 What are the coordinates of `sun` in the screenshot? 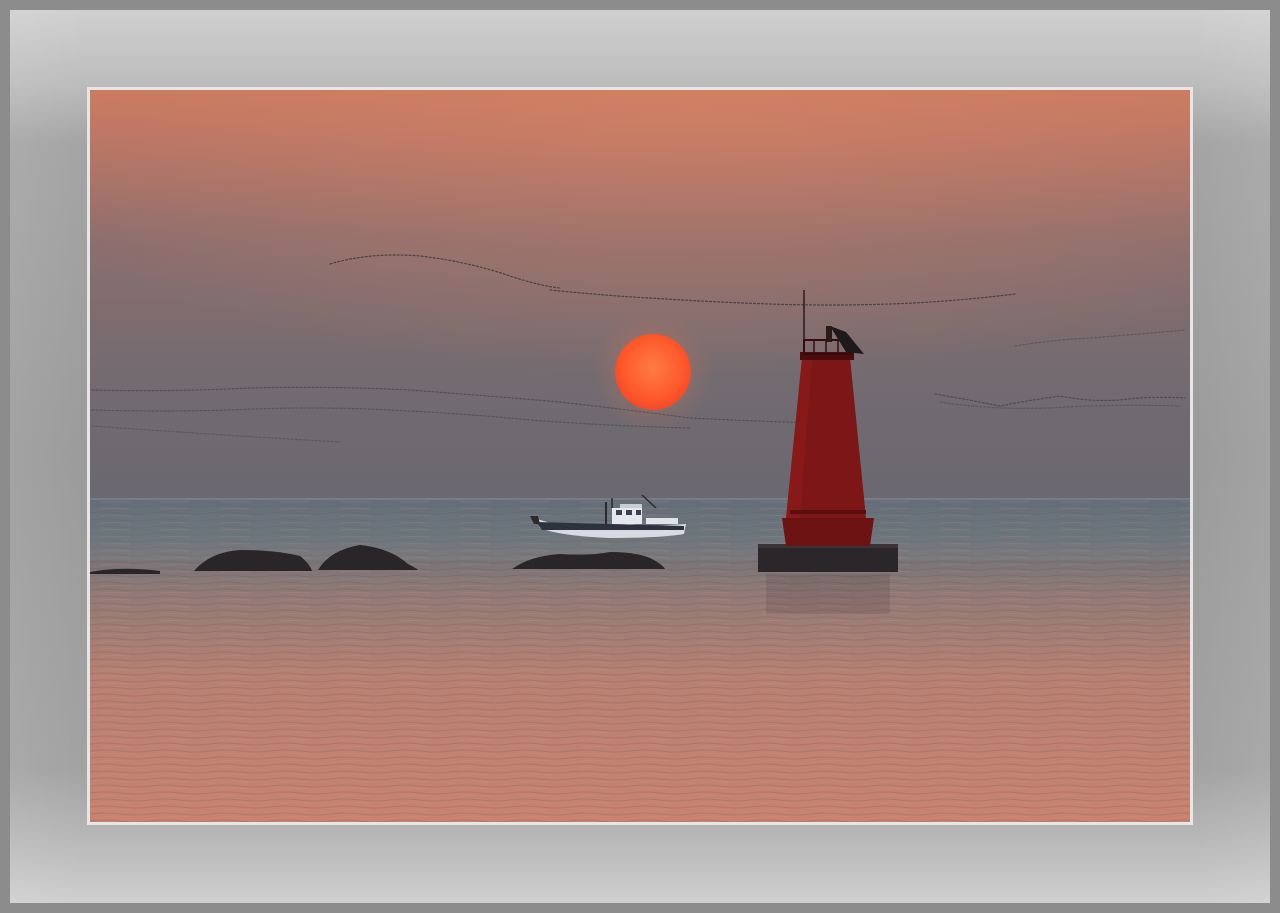 It's located at (653, 372).